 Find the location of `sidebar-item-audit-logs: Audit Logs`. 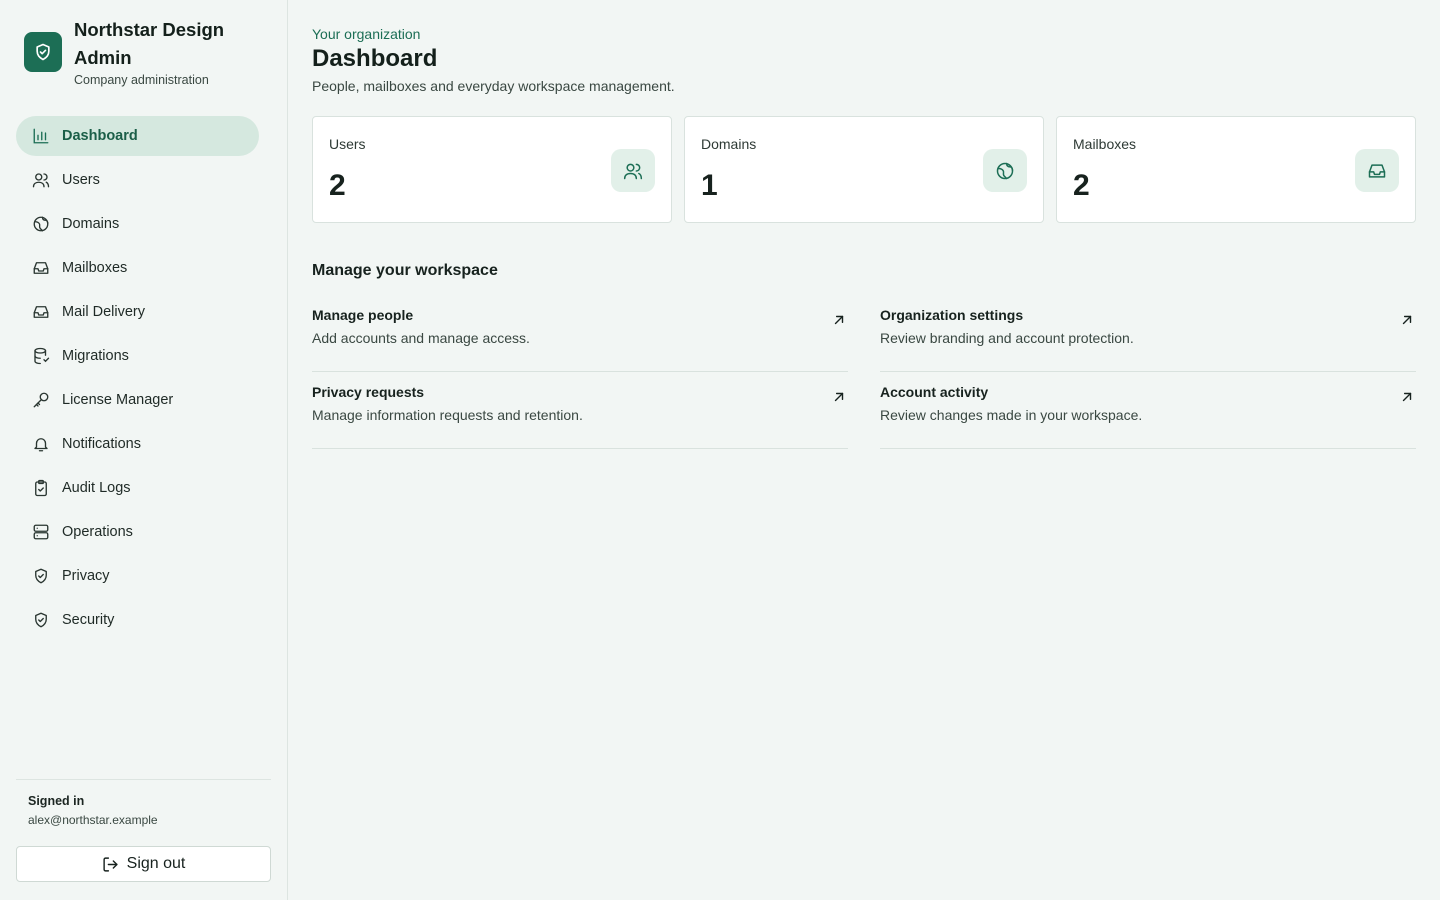

sidebar-item-audit-logs: Audit Logs is located at coordinates (137, 488).